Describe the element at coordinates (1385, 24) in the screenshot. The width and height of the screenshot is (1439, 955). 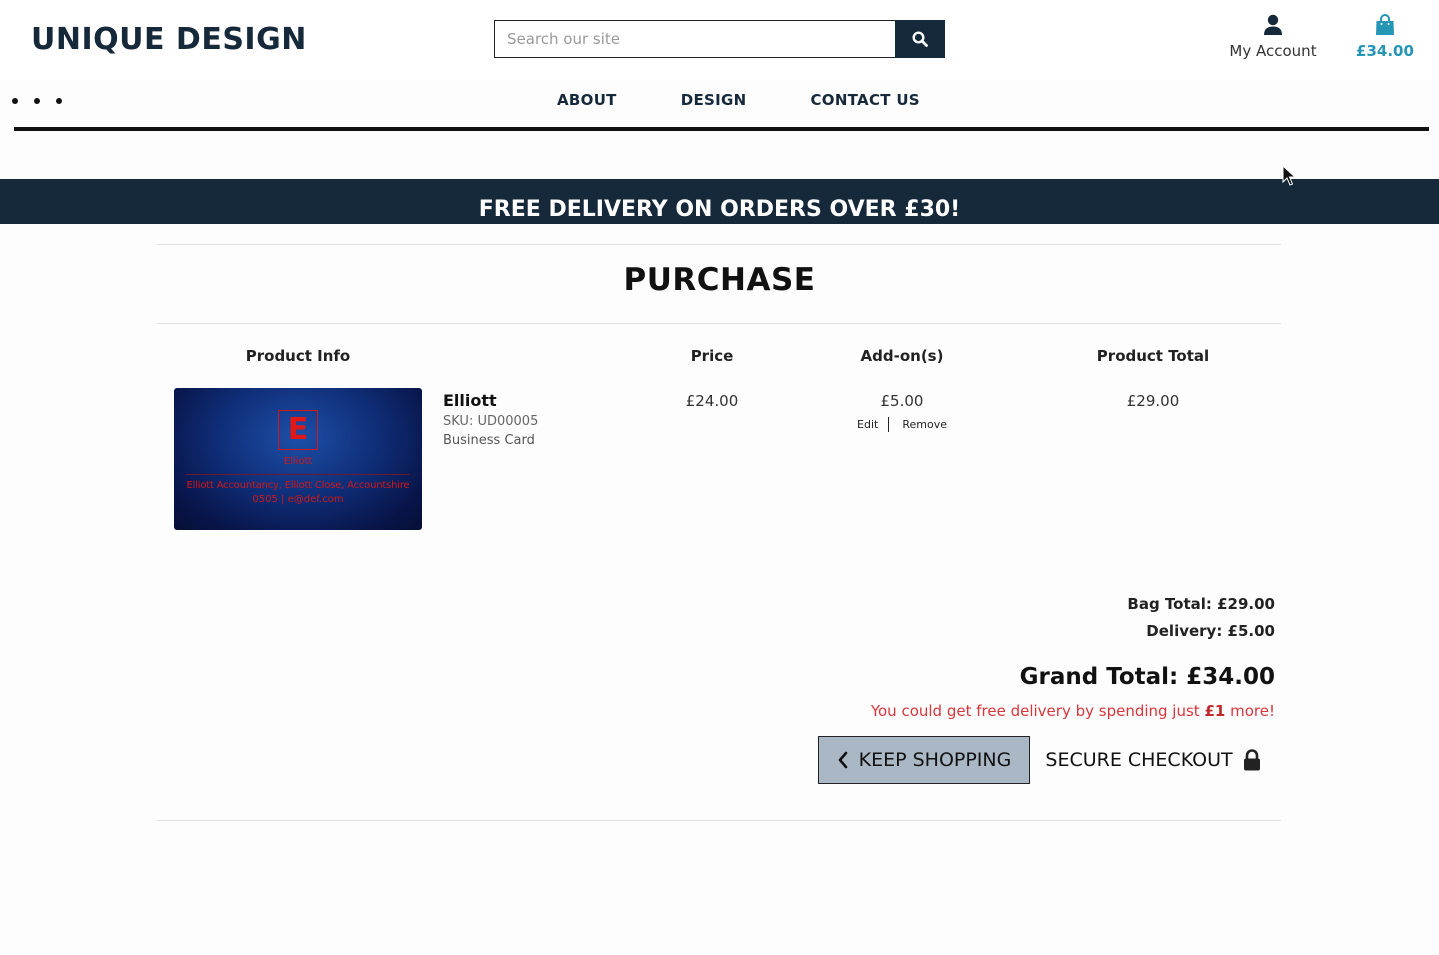
I see `shopping-bag-icon` at that location.